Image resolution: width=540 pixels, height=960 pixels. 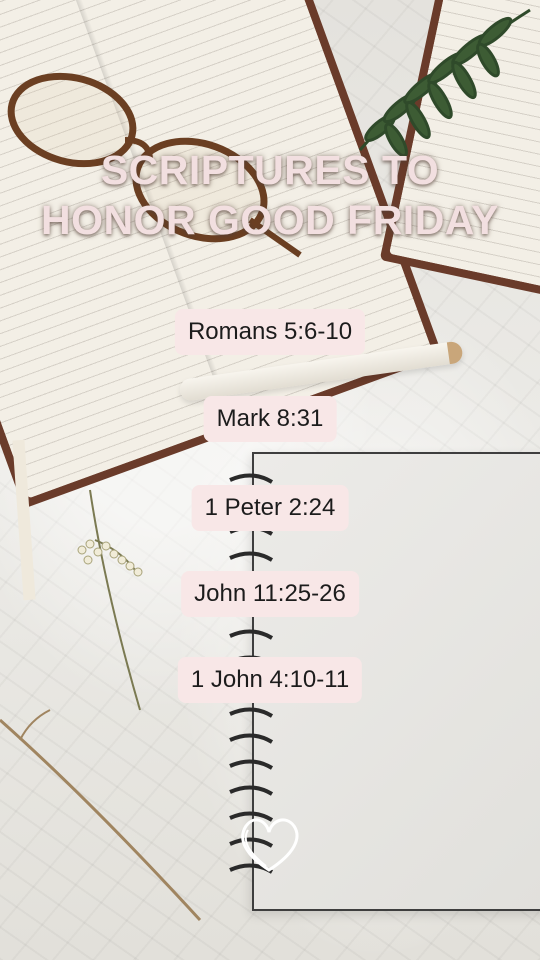 I want to click on heart-icon, so click(x=270, y=845).